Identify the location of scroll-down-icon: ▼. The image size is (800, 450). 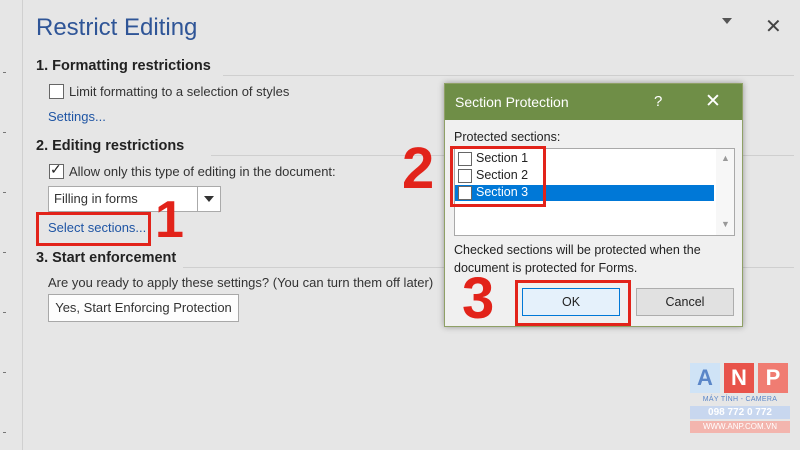
(725, 224).